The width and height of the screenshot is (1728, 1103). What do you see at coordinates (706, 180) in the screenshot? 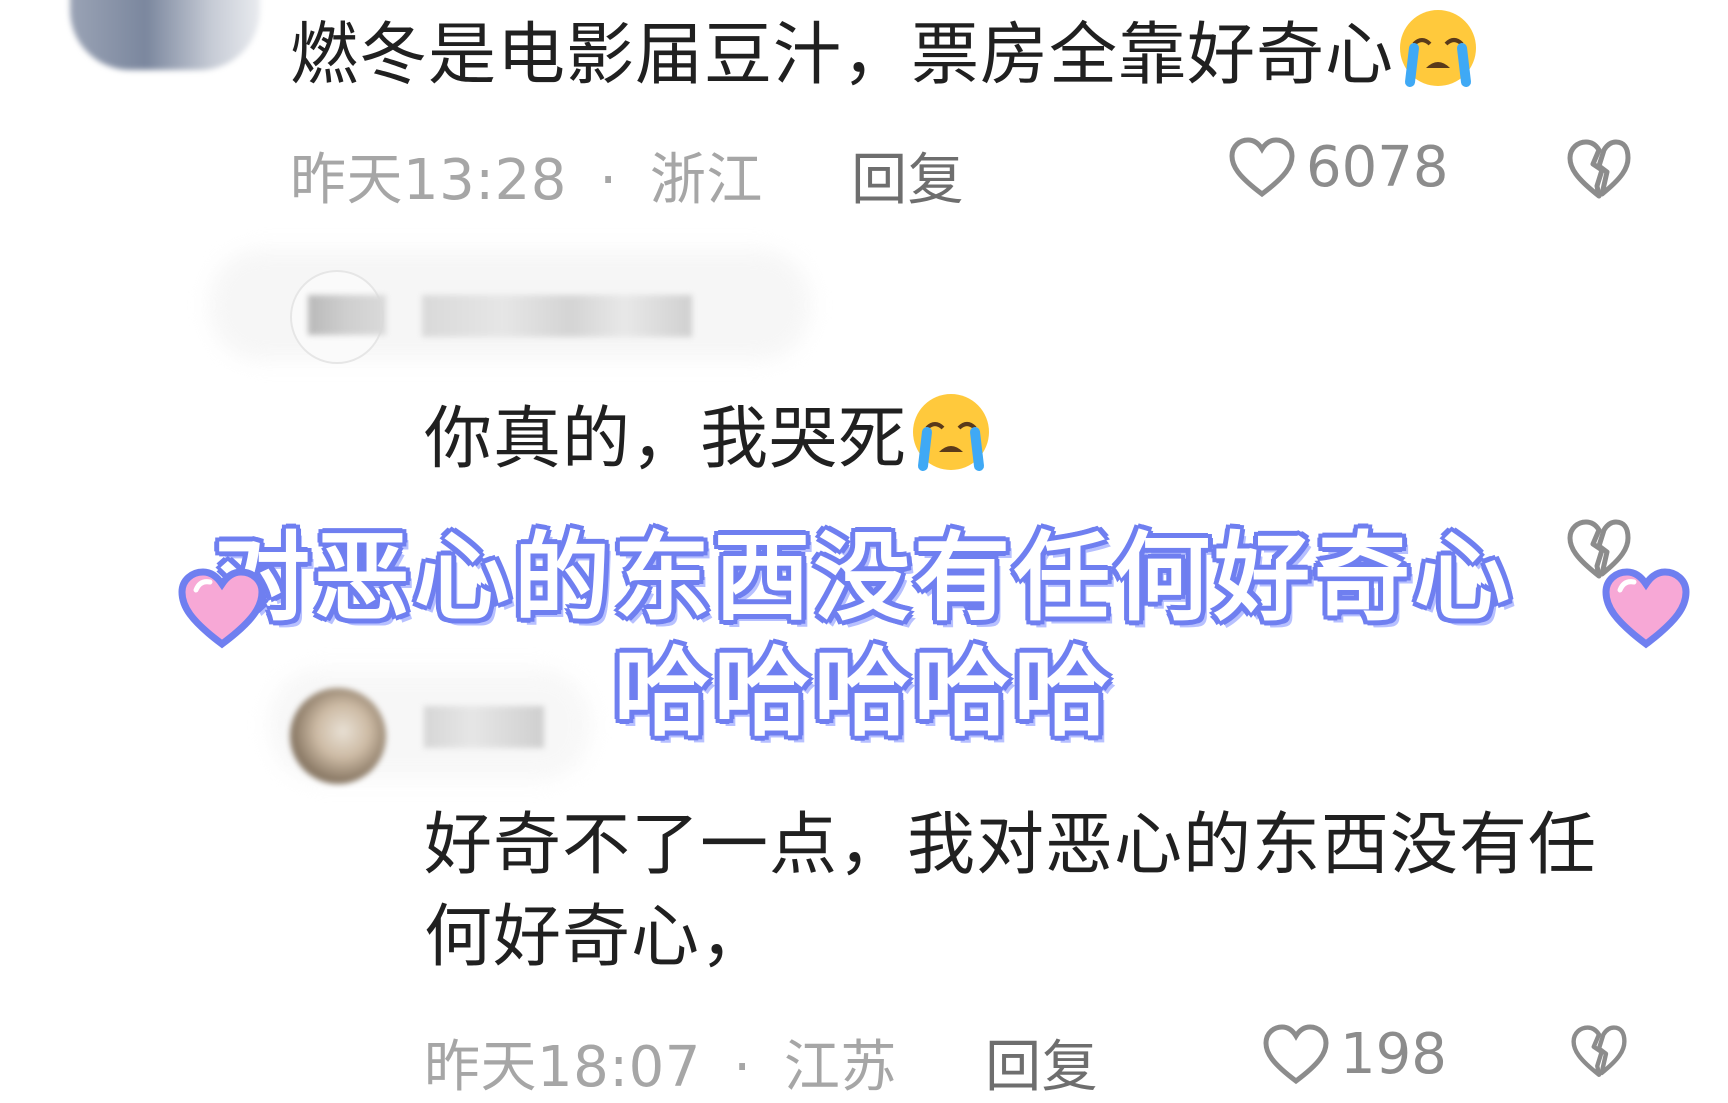
I see `comment-location: 浙江` at bounding box center [706, 180].